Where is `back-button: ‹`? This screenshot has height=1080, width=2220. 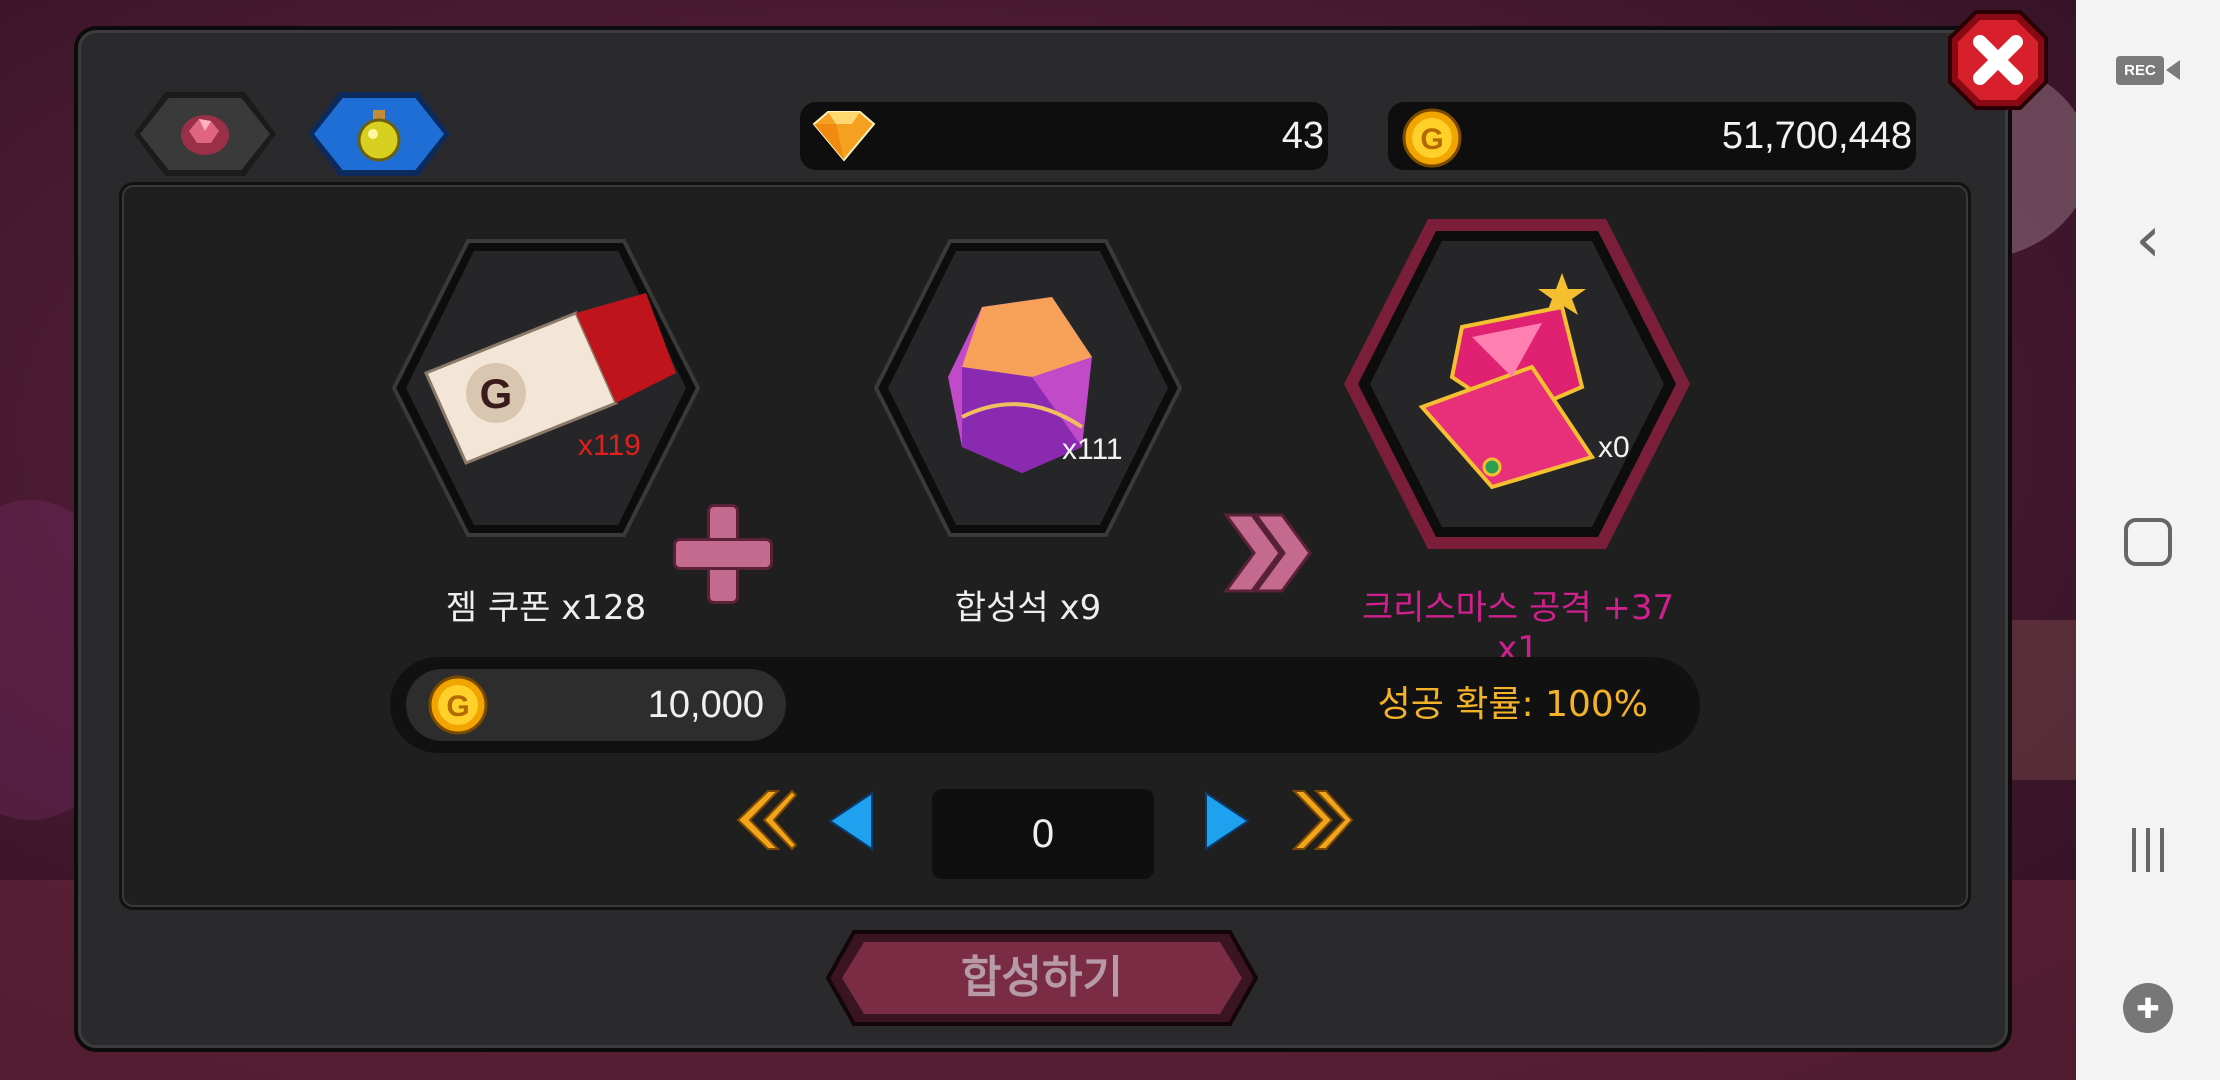
back-button: ‹ is located at coordinates (2148, 240).